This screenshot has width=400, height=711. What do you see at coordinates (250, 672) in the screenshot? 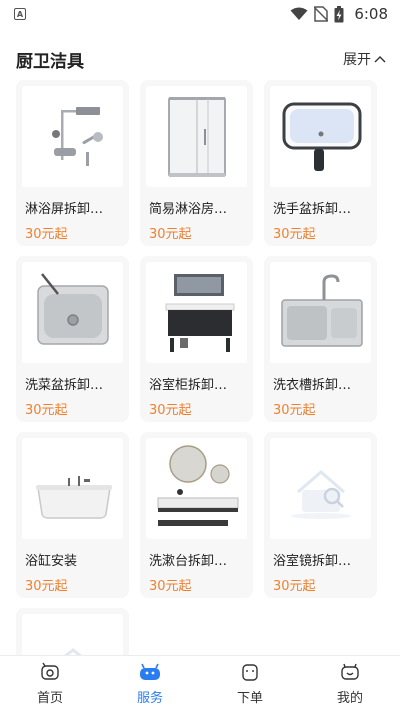
I see `order-icon` at bounding box center [250, 672].